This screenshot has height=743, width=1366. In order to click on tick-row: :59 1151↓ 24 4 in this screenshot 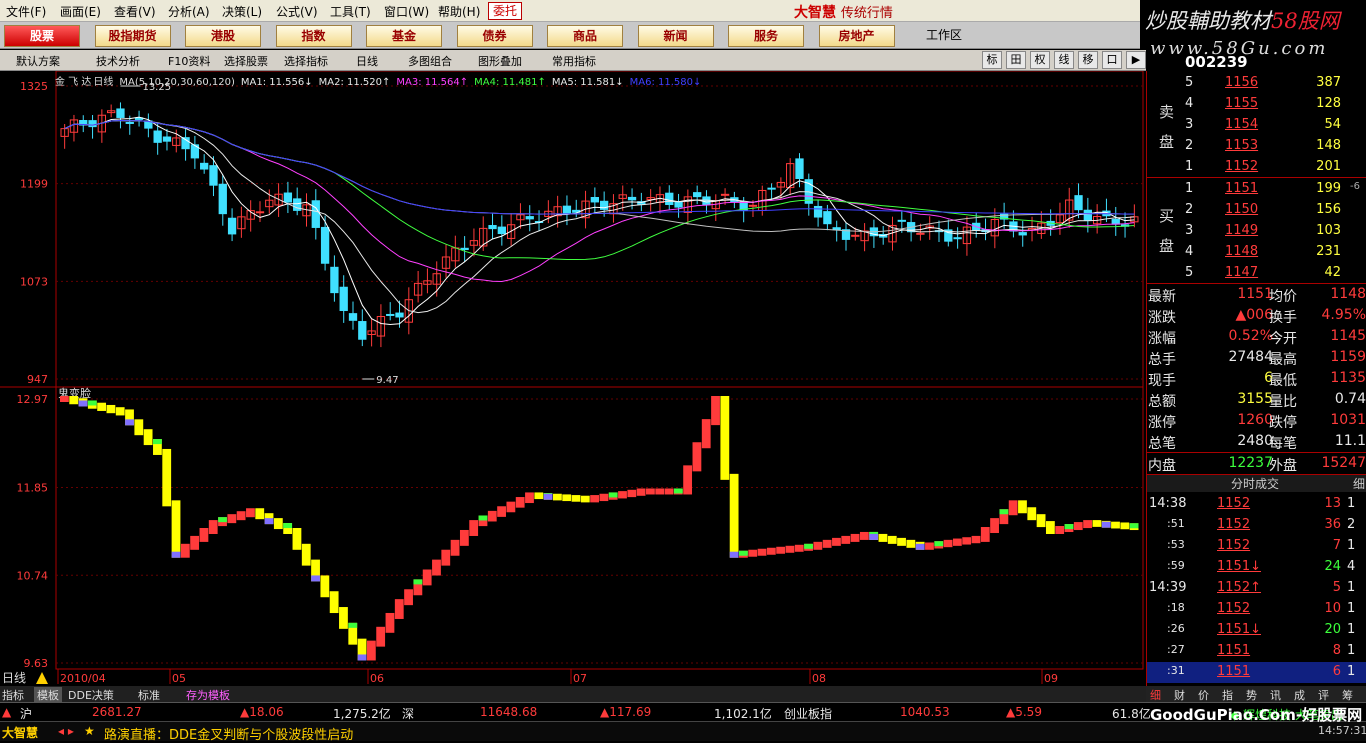, I will do `click(1256, 567)`.